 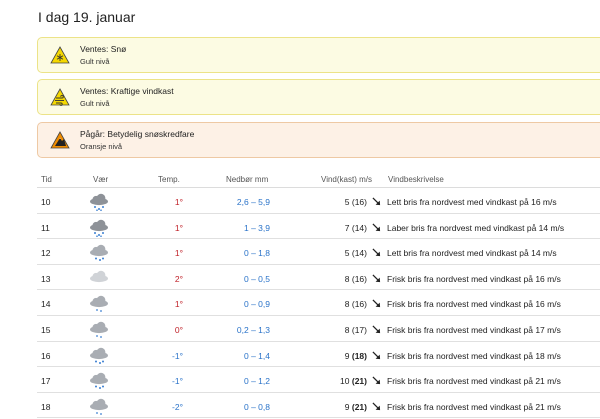 I want to click on warning-level: Oransje nivå, so click(x=101, y=146).